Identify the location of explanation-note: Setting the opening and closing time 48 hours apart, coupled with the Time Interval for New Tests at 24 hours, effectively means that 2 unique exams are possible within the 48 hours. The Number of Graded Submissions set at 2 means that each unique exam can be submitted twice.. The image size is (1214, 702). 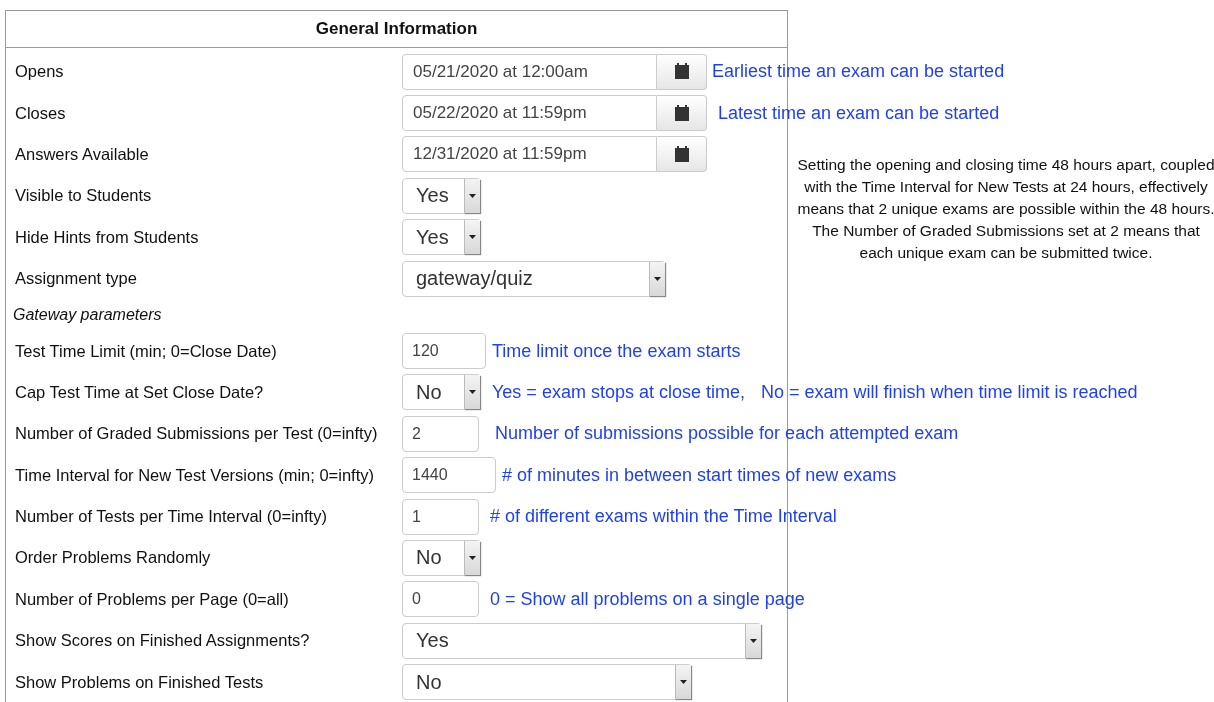
(1005, 209).